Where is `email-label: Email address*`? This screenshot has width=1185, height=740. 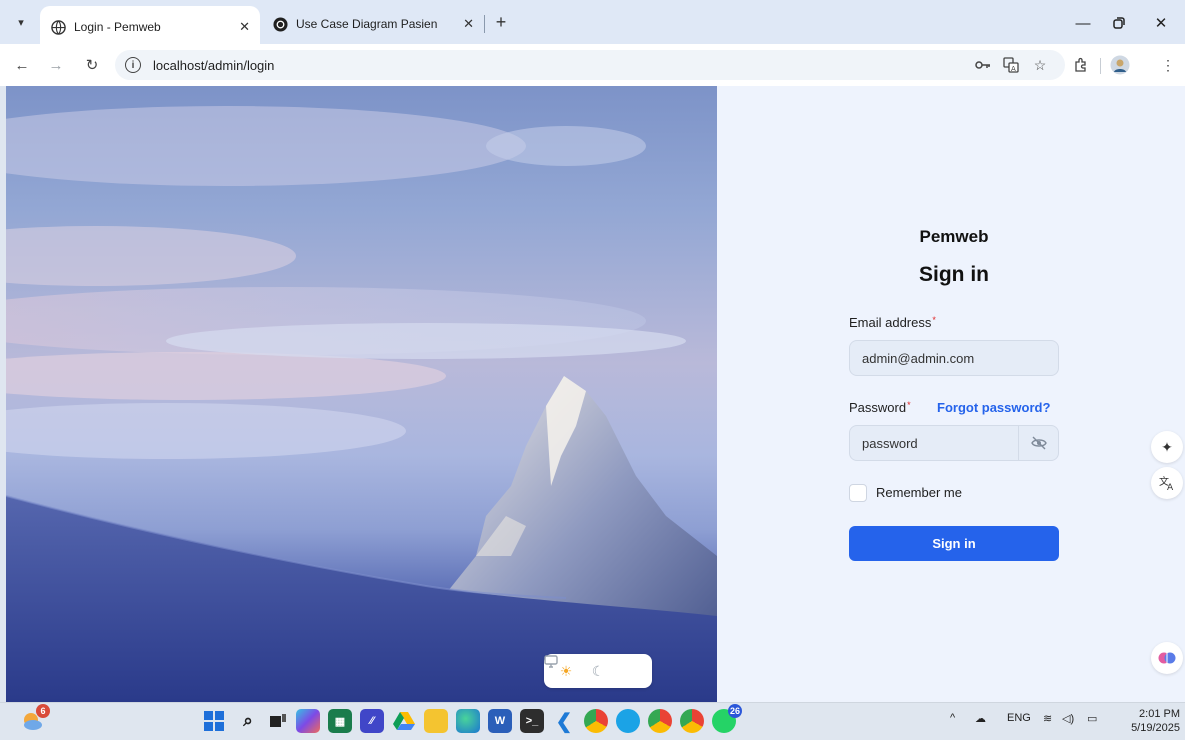
email-label: Email address* is located at coordinates (892, 322).